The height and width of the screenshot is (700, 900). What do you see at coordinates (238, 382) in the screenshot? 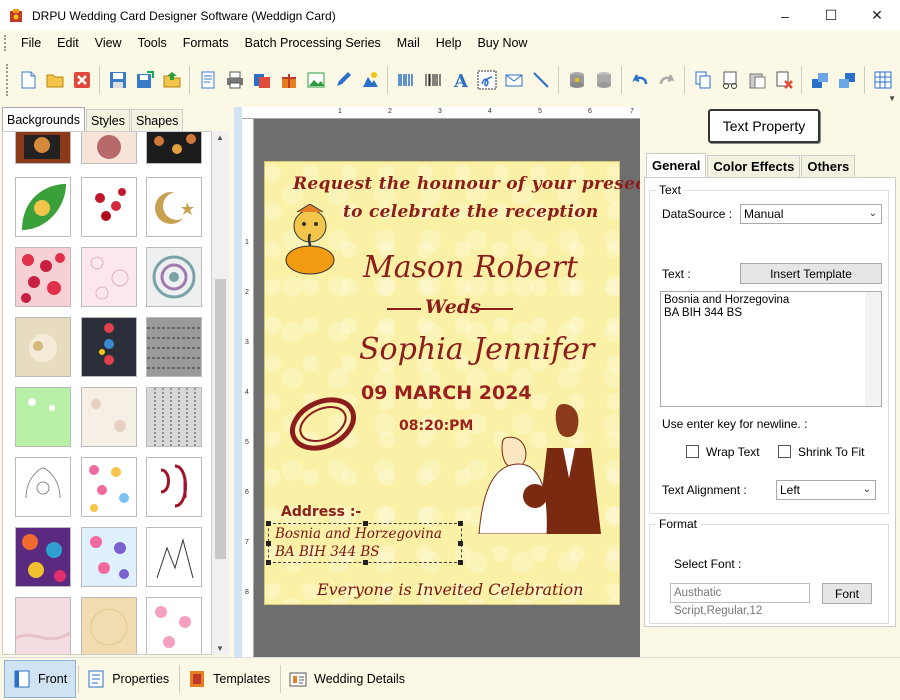
I see `panel-splitter` at bounding box center [238, 382].